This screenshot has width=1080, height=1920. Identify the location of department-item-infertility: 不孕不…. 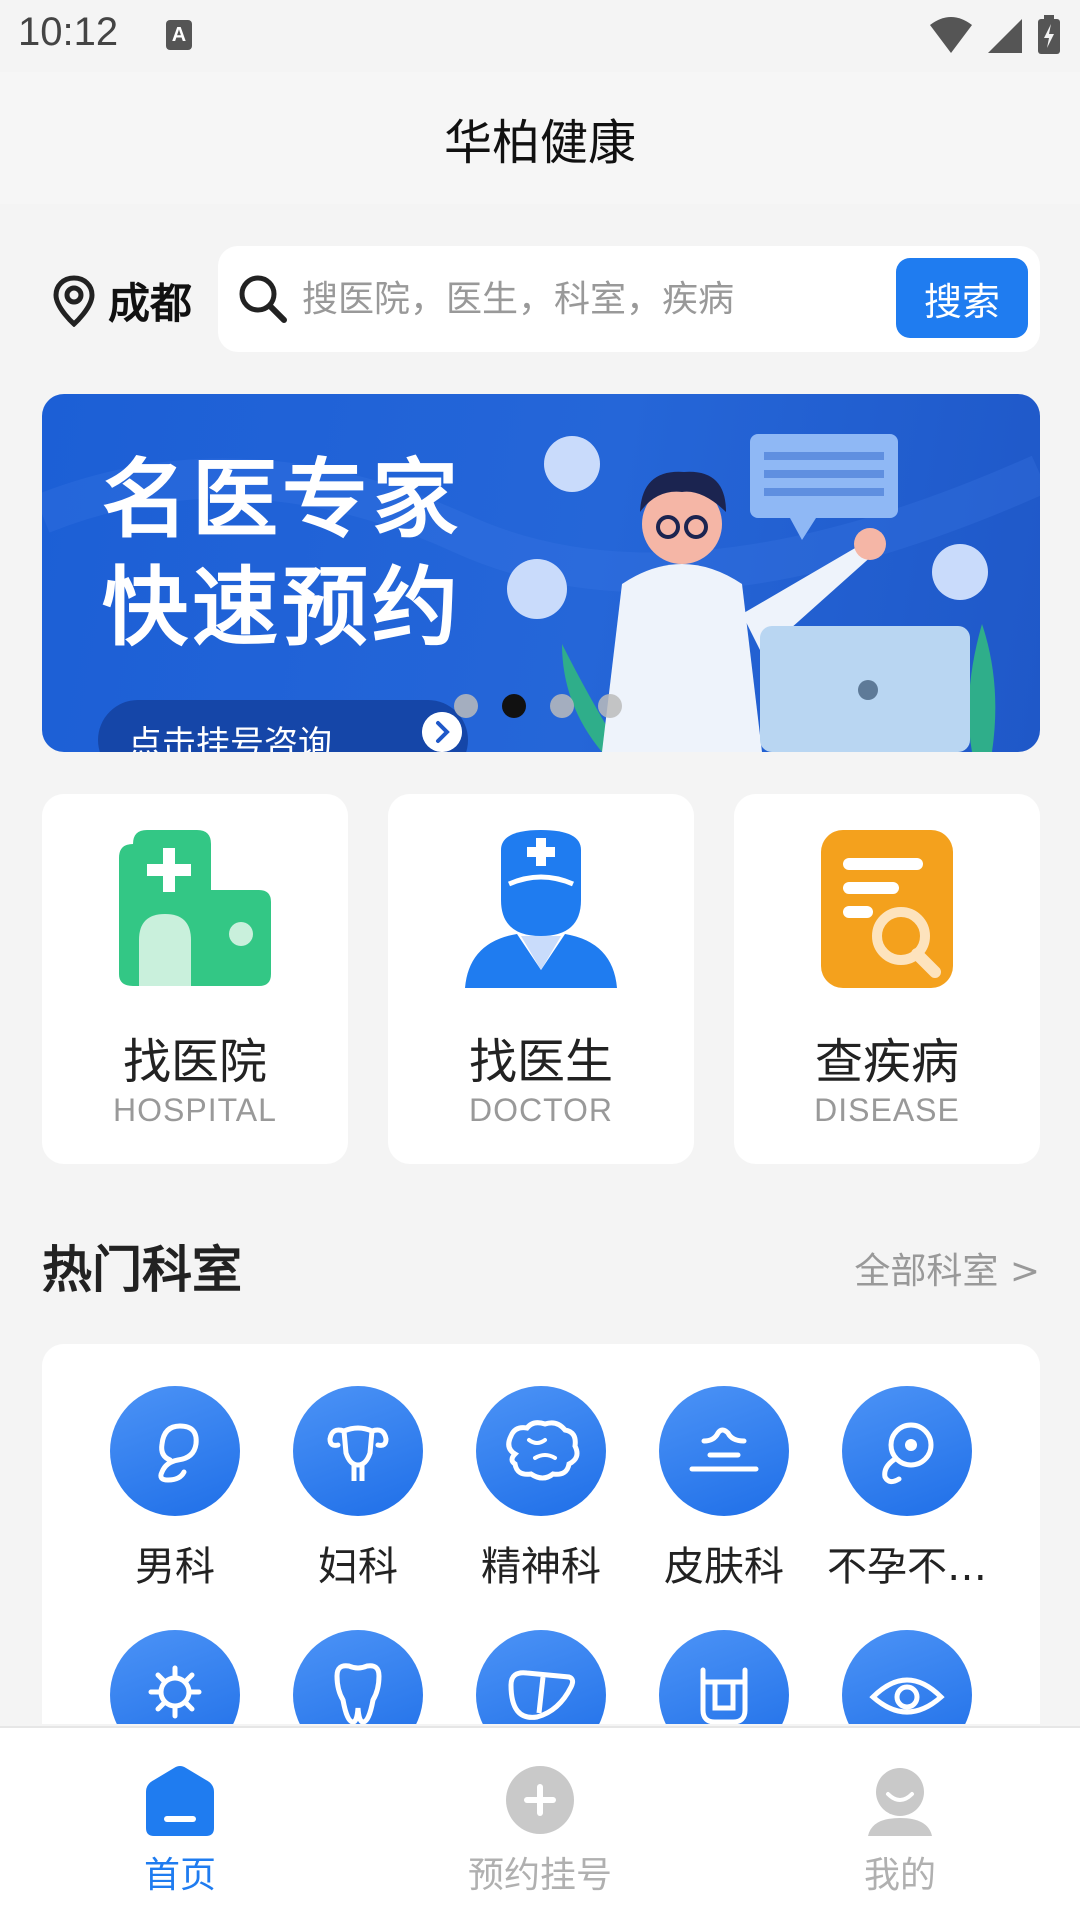
(907, 1489).